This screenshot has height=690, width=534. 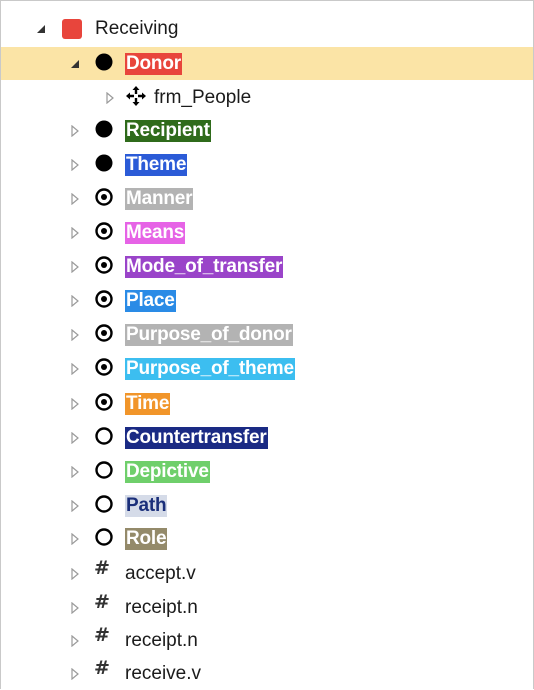 What do you see at coordinates (209, 334) in the screenshot?
I see `tree-node-label: Purpose_of_donor` at bounding box center [209, 334].